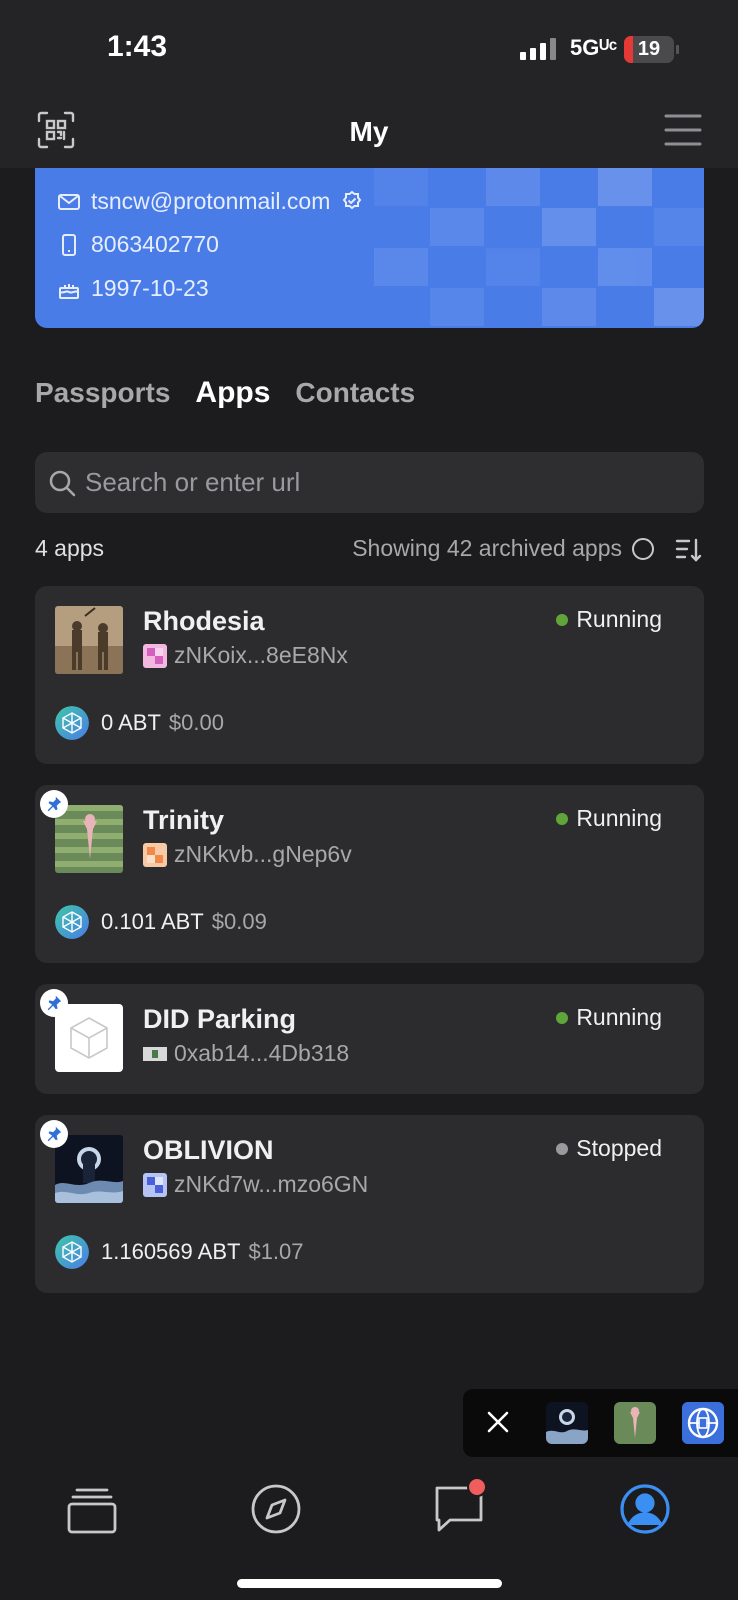 The height and width of the screenshot is (1600, 738). What do you see at coordinates (196, 722) in the screenshot?
I see `token-usd: $0.00` at bounding box center [196, 722].